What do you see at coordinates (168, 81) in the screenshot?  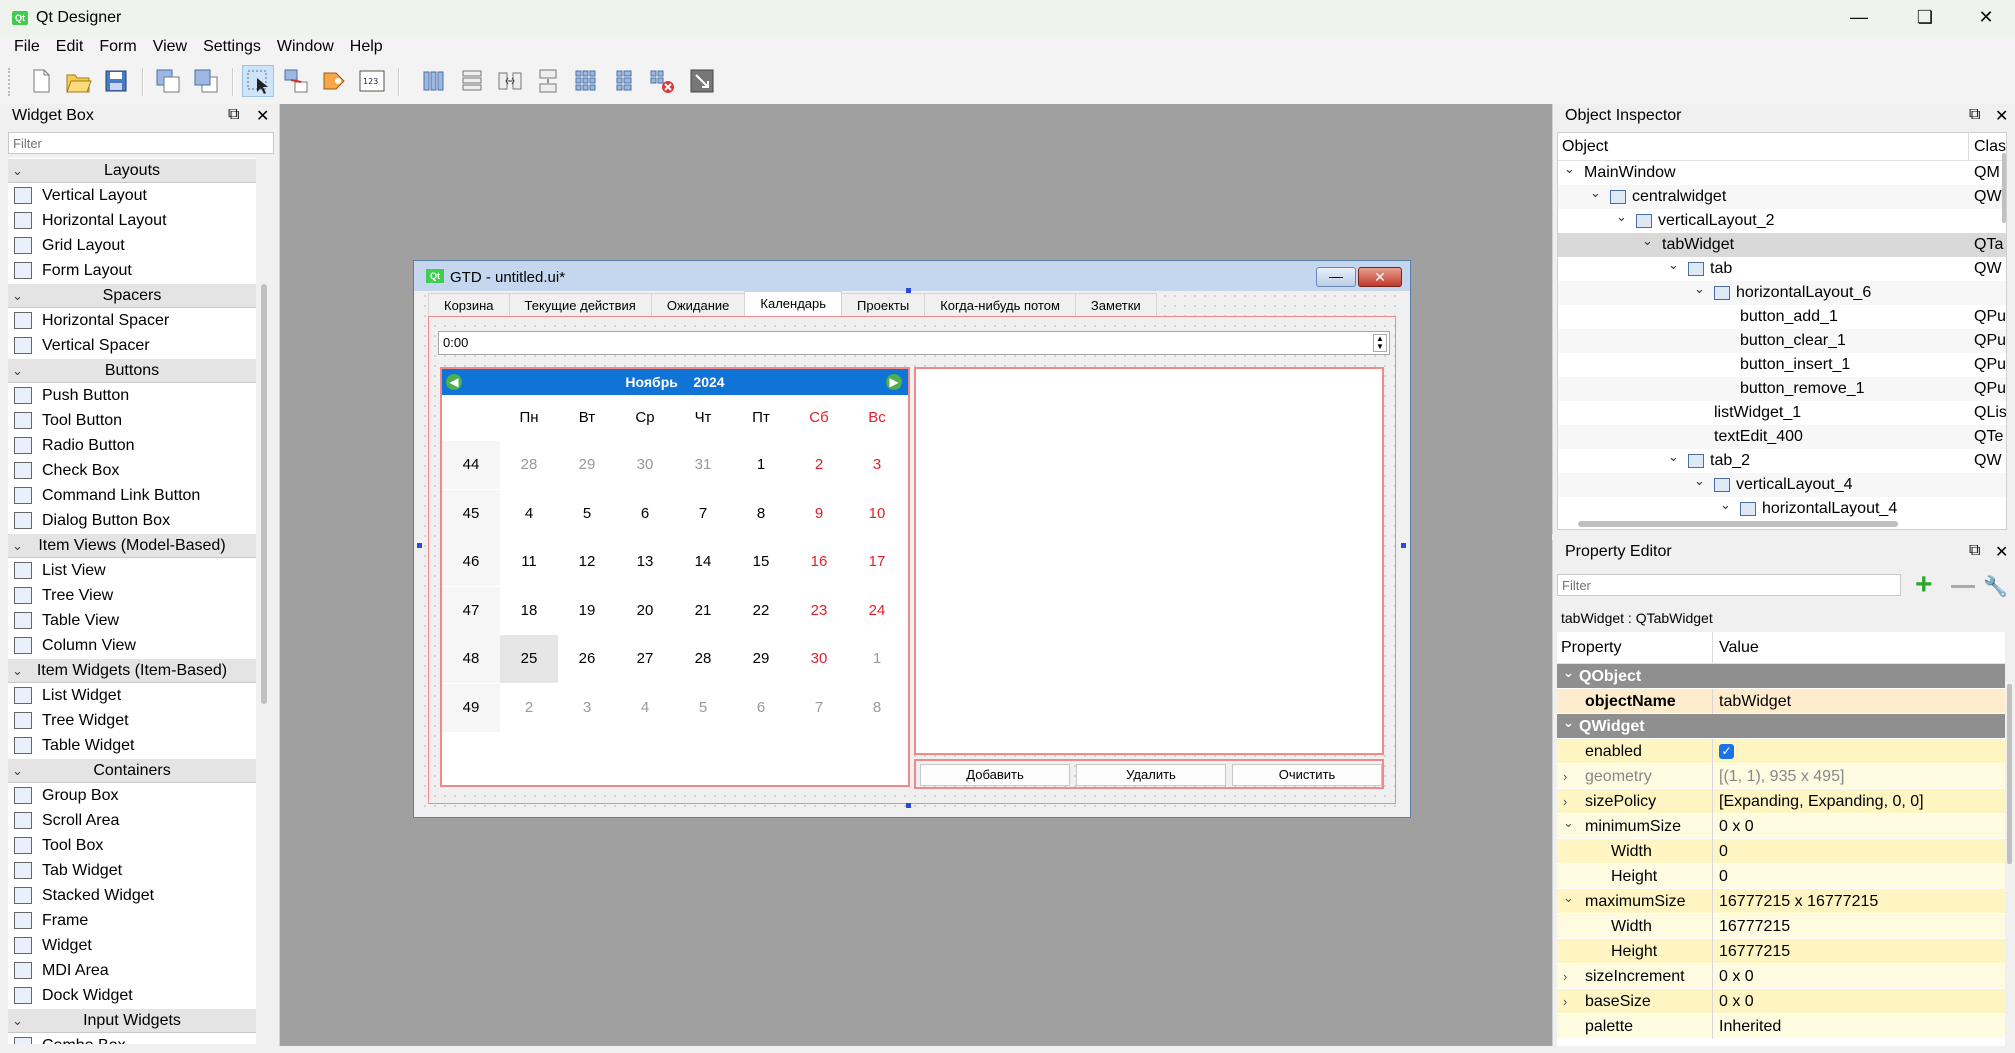 I see `send-to-back-icon` at bounding box center [168, 81].